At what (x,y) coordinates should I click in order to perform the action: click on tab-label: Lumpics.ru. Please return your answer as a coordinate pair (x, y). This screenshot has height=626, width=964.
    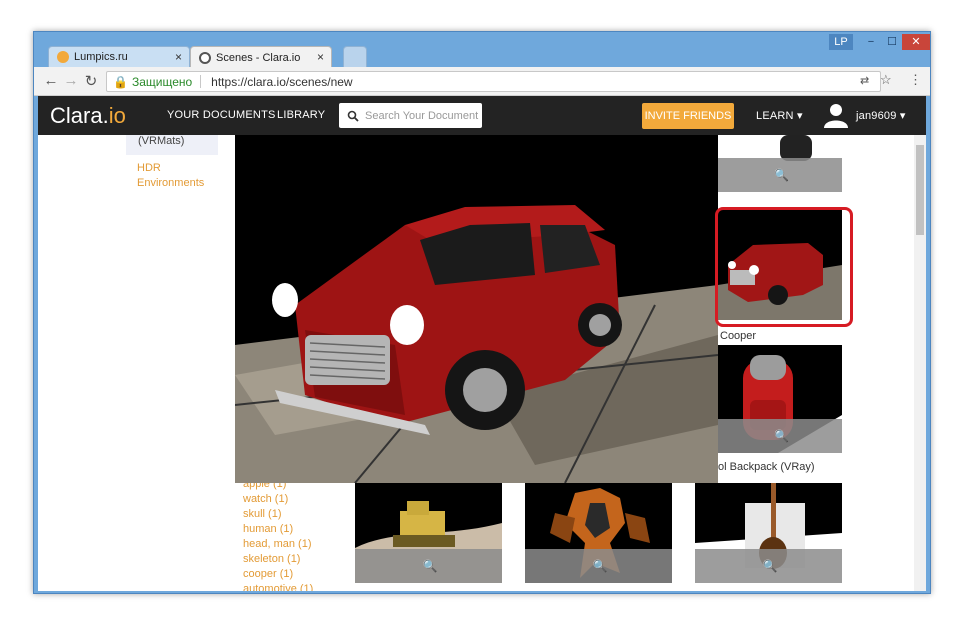
    Looking at the image, I should click on (101, 57).